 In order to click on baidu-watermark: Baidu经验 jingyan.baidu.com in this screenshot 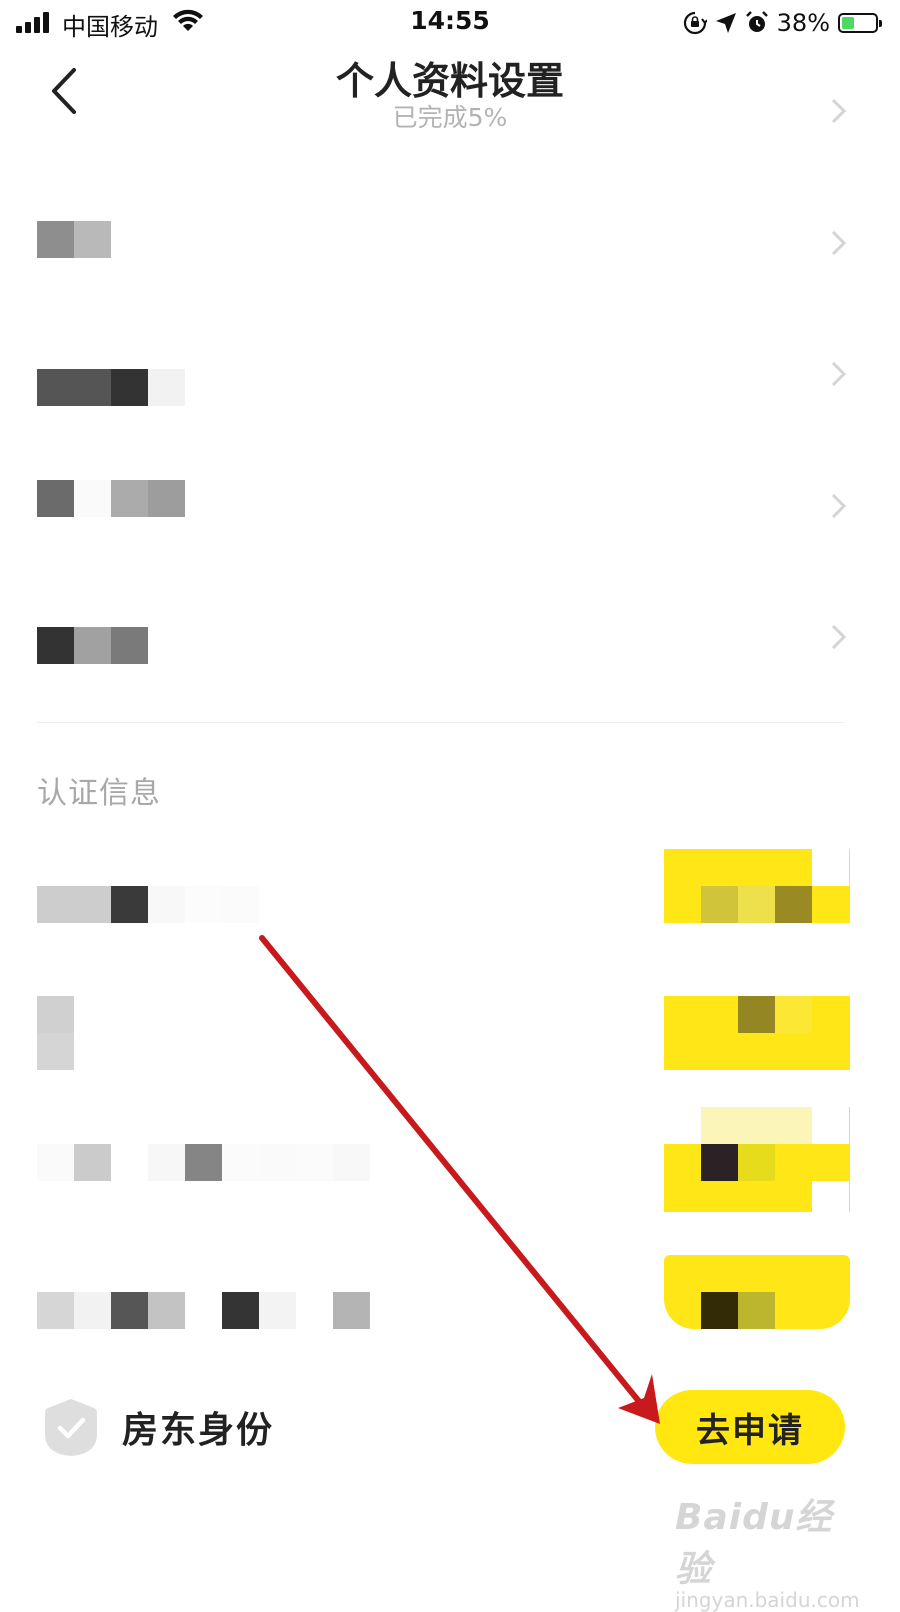, I will do `click(767, 1550)`.